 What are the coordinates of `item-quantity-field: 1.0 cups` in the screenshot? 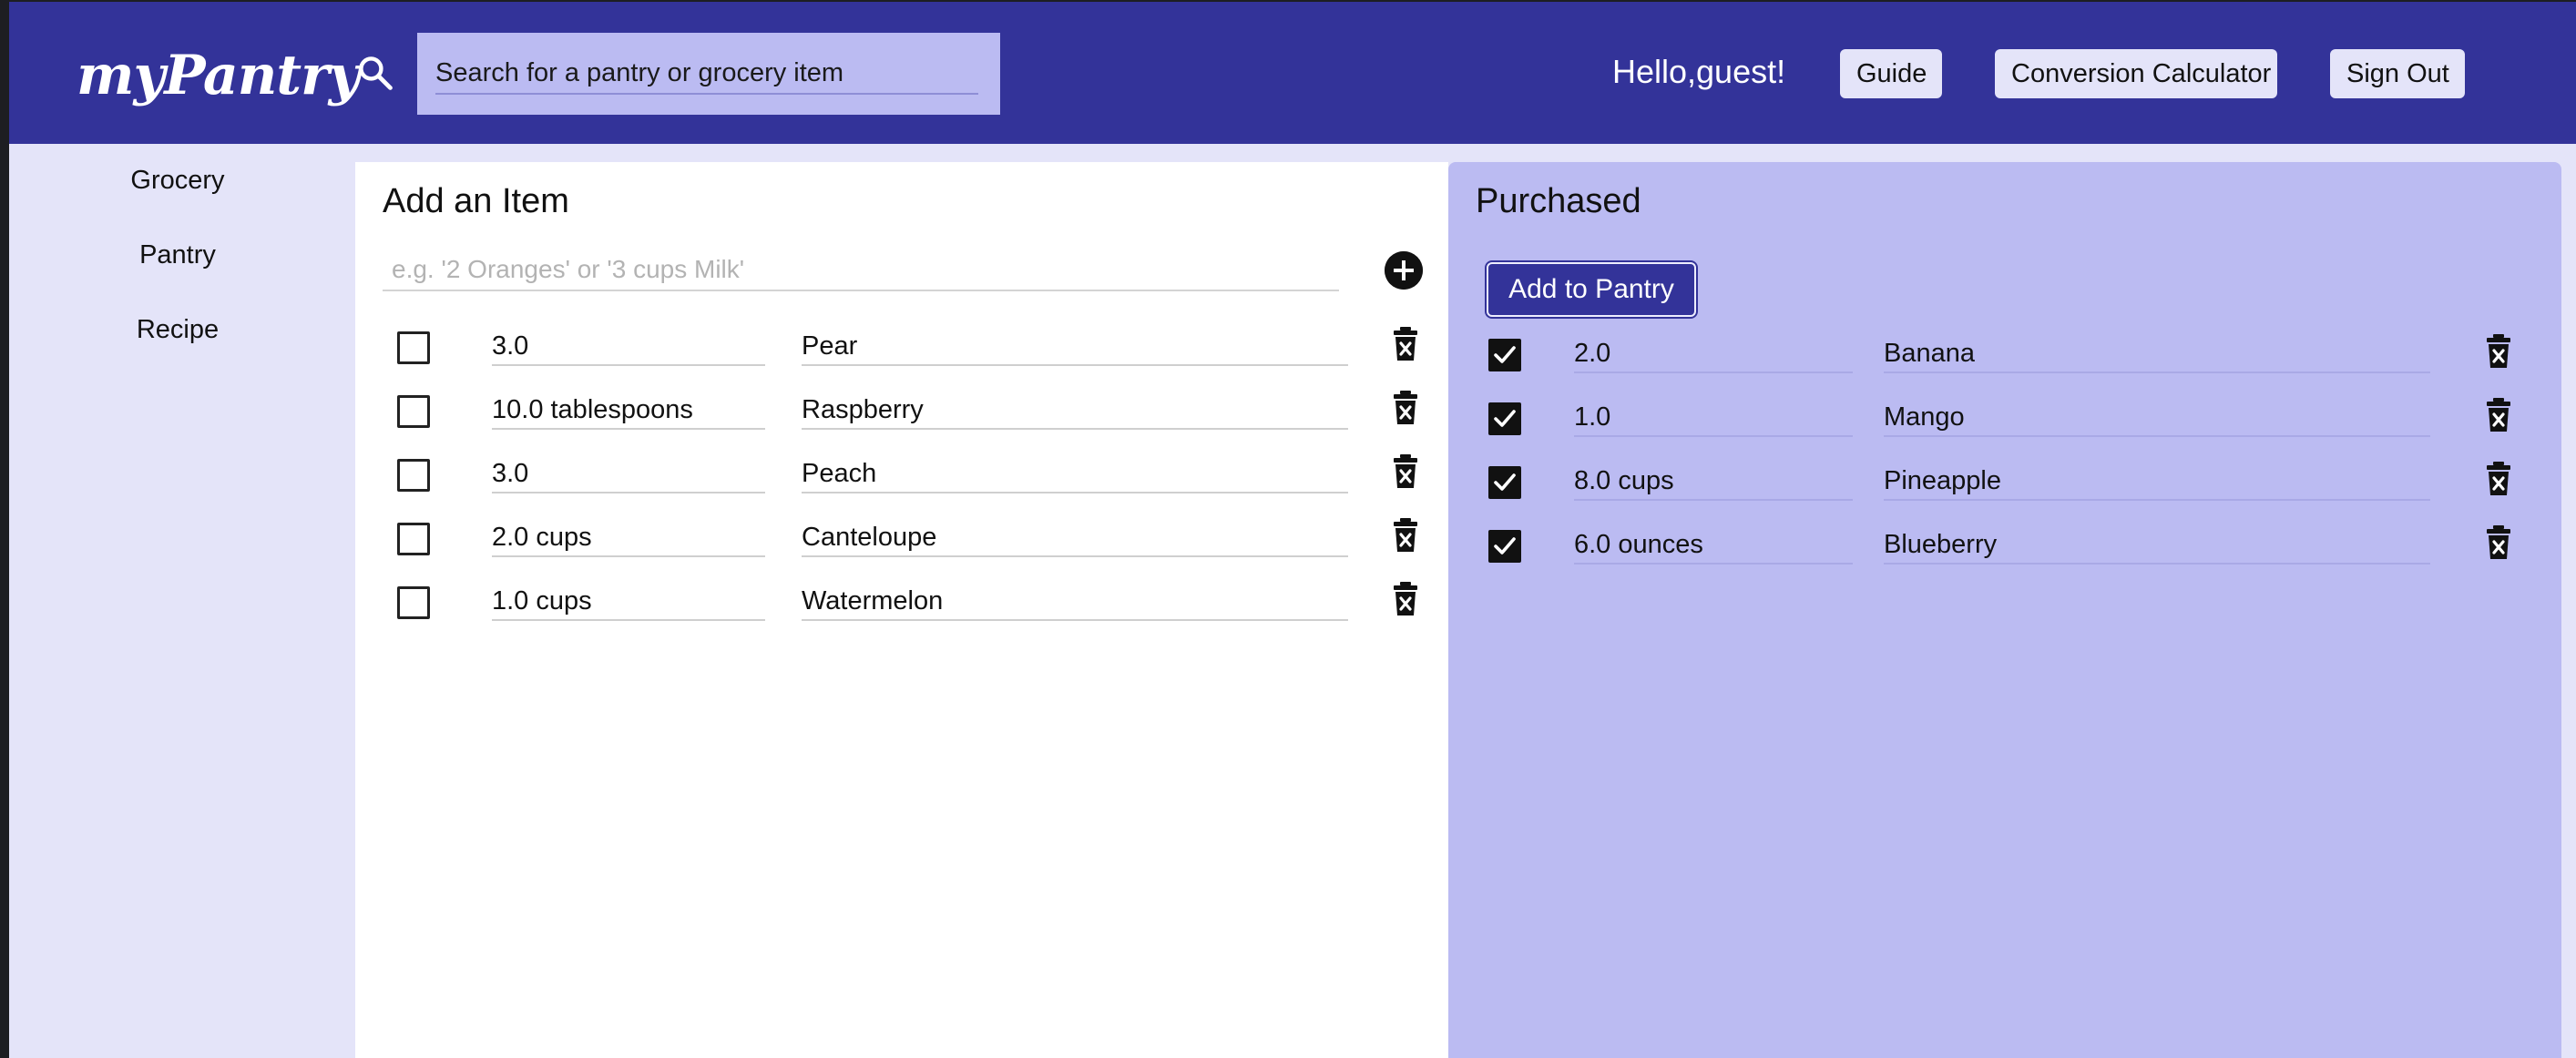 It's located at (628, 602).